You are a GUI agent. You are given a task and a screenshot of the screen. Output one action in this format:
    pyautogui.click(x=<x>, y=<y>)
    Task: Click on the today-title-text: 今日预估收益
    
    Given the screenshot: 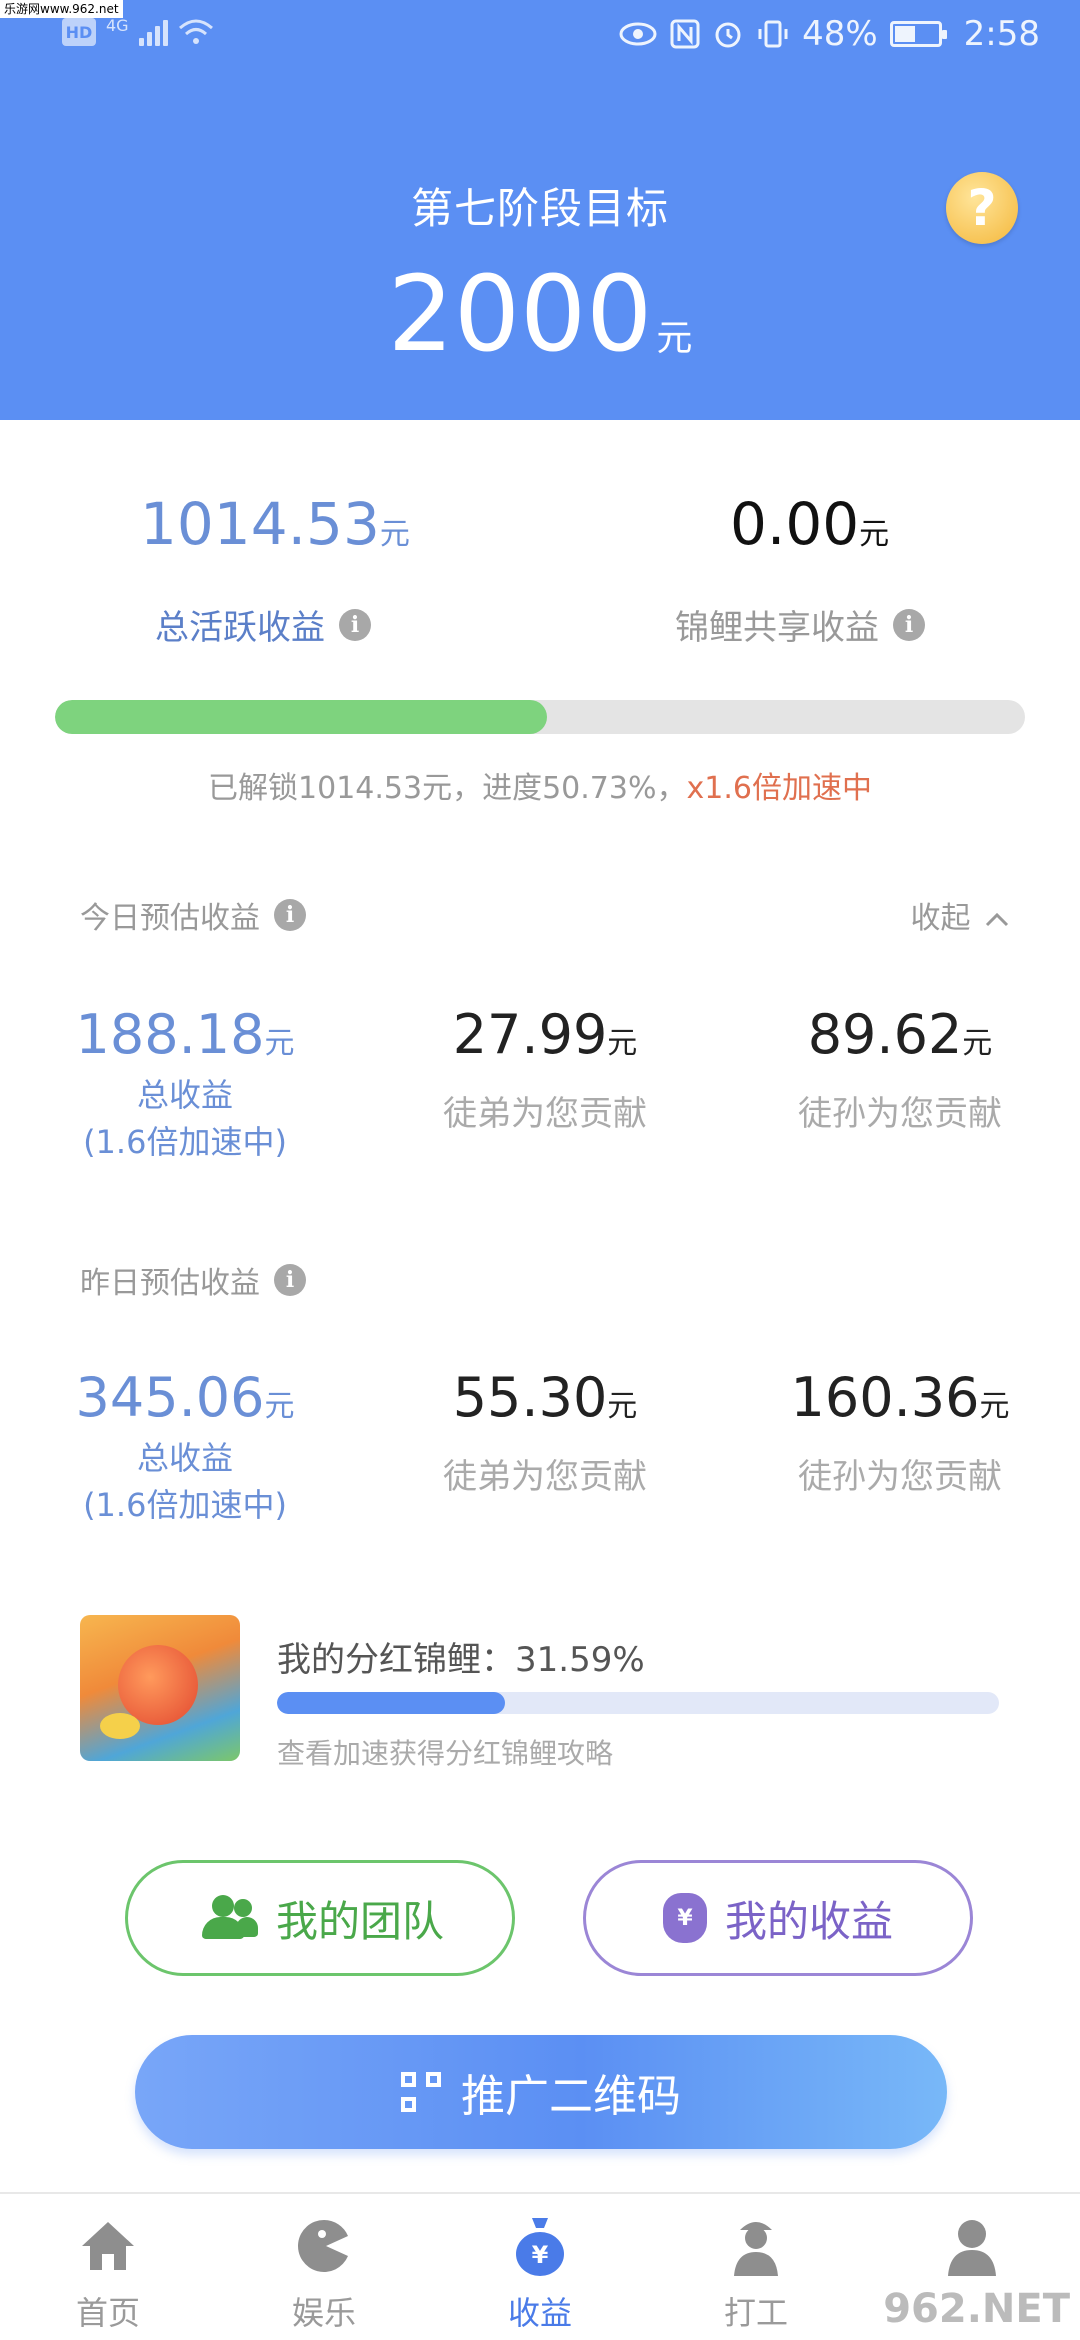 What is the action you would take?
    pyautogui.click(x=170, y=918)
    